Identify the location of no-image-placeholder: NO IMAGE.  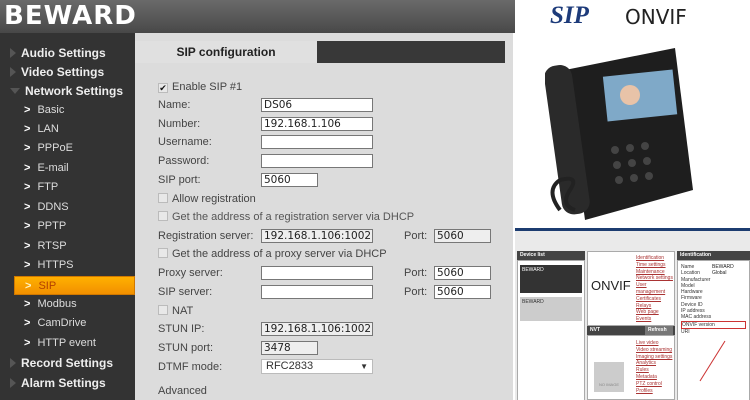
(609, 377).